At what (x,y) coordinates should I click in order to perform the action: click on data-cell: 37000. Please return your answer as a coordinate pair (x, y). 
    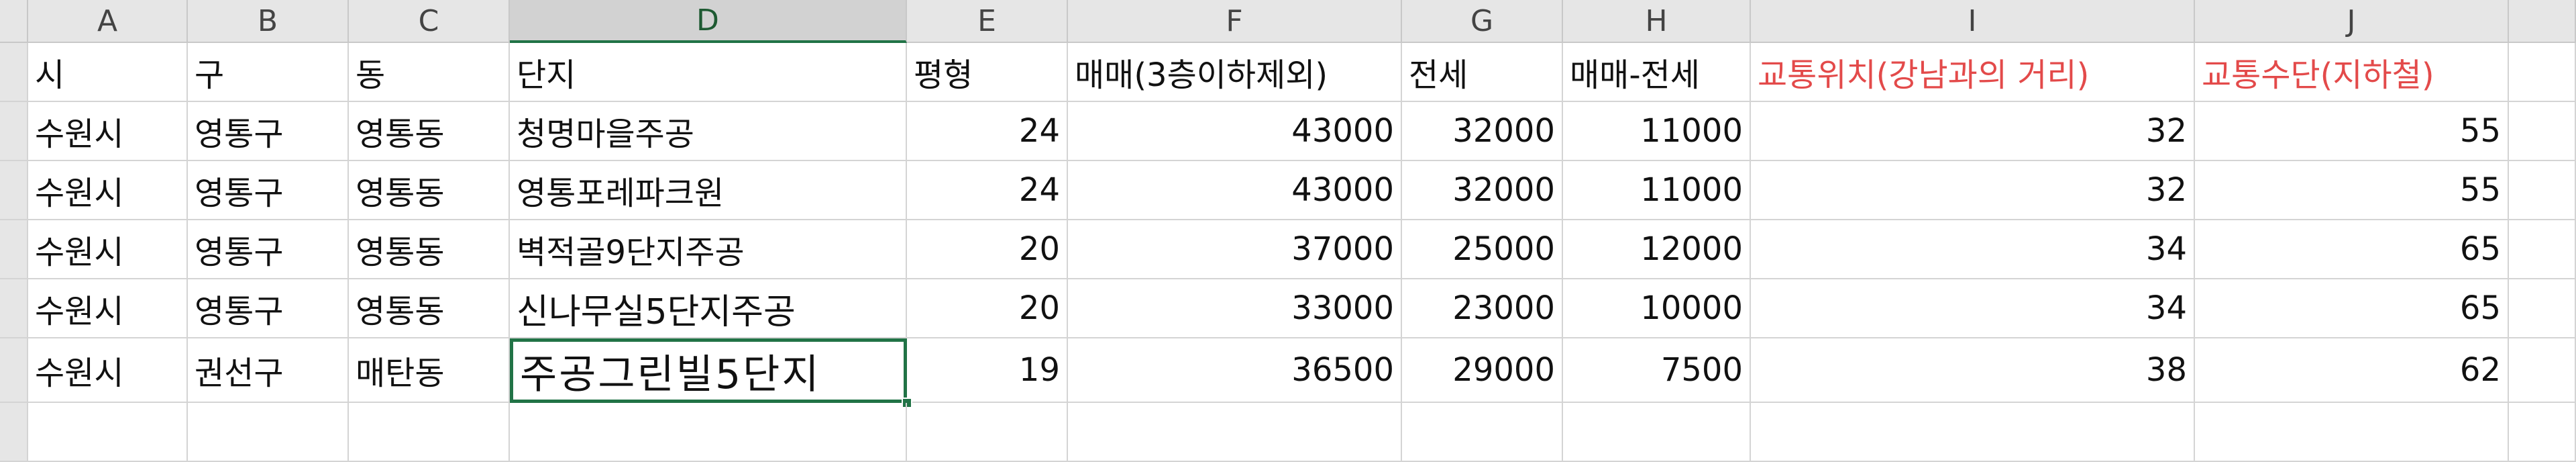
    Looking at the image, I should click on (1235, 249).